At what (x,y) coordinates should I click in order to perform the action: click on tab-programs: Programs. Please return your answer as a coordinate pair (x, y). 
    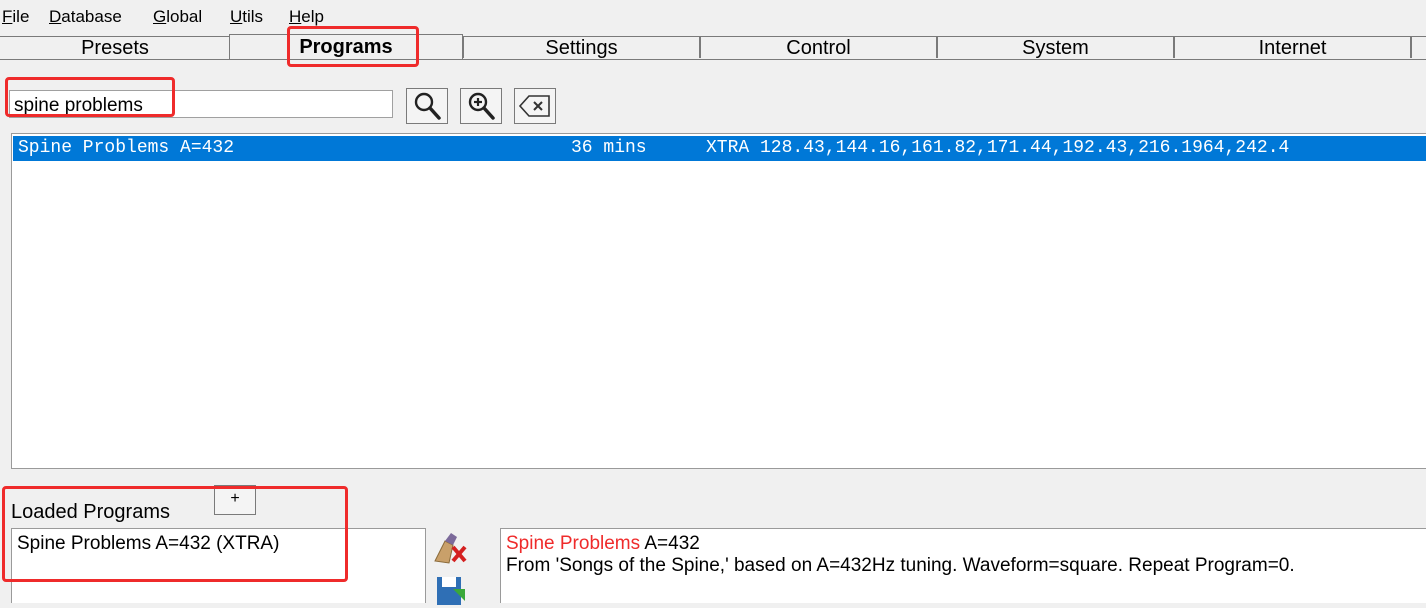
    Looking at the image, I should click on (346, 47).